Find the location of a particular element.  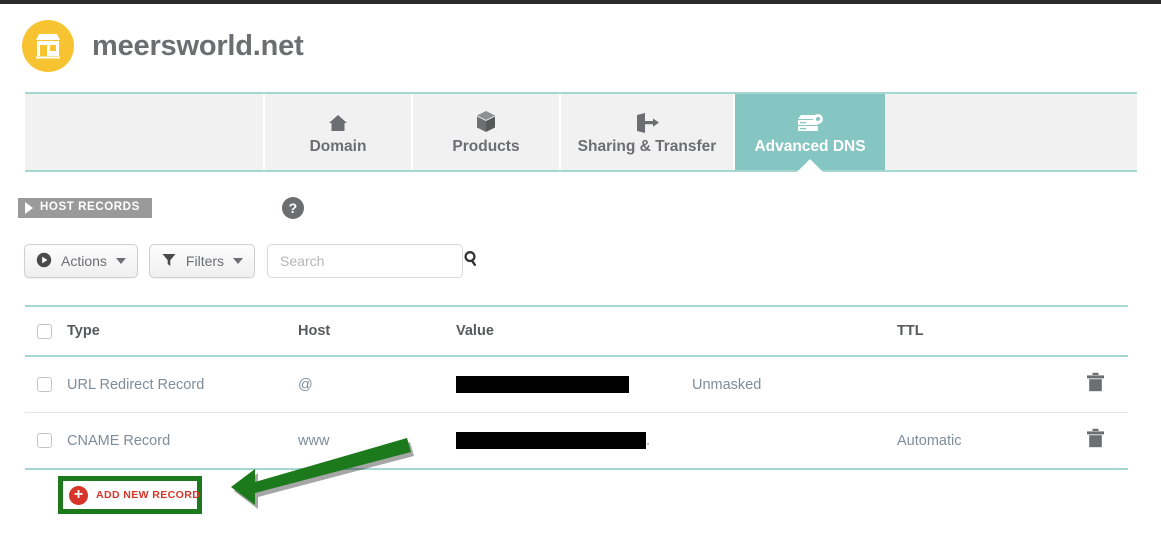

tab-domain-label: Domain is located at coordinates (338, 146).